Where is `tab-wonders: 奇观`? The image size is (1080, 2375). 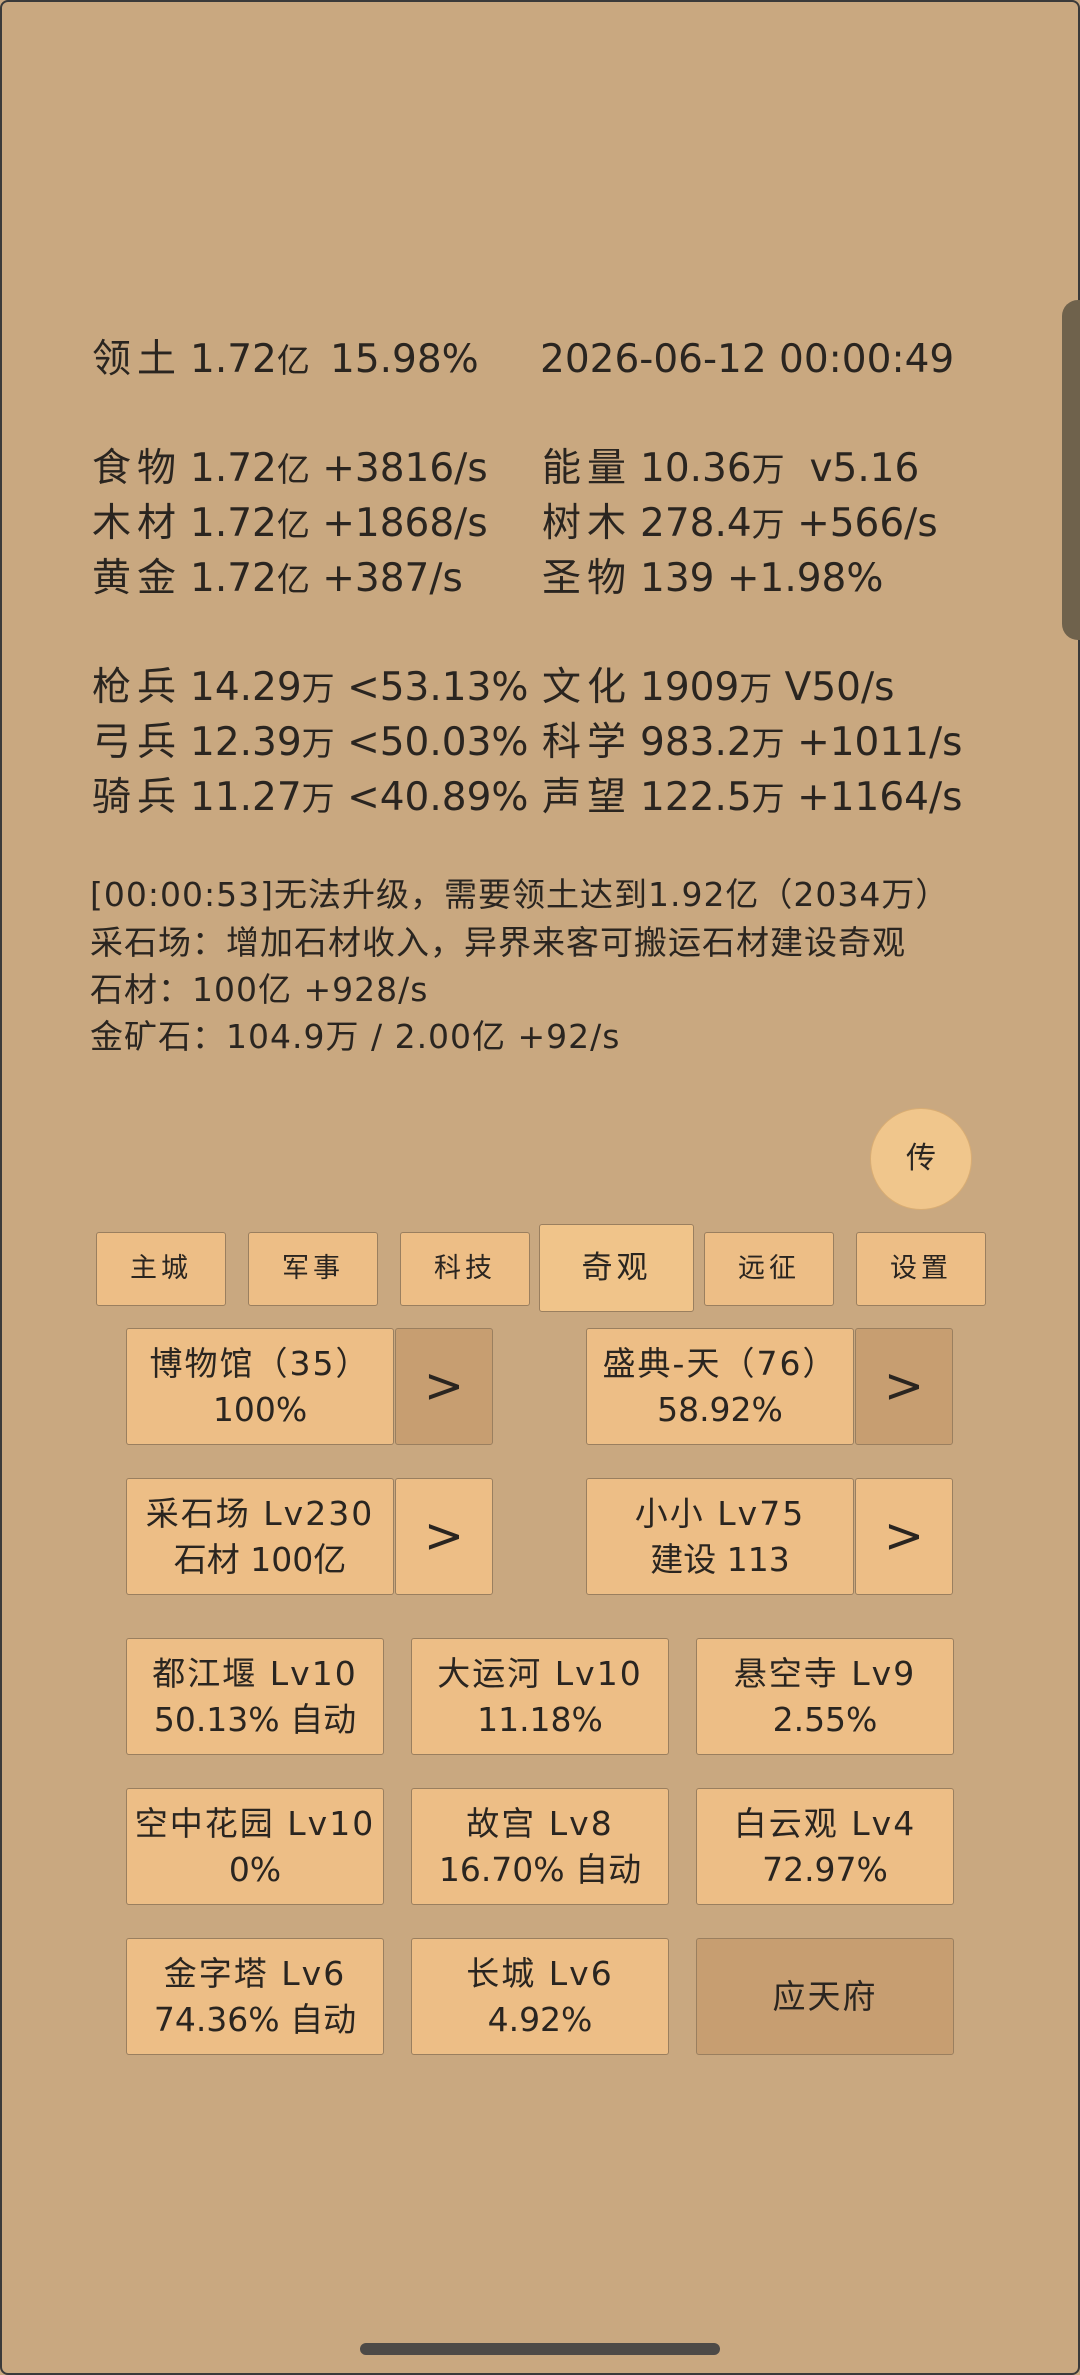
tab-wonders: 奇观 is located at coordinates (616, 1268).